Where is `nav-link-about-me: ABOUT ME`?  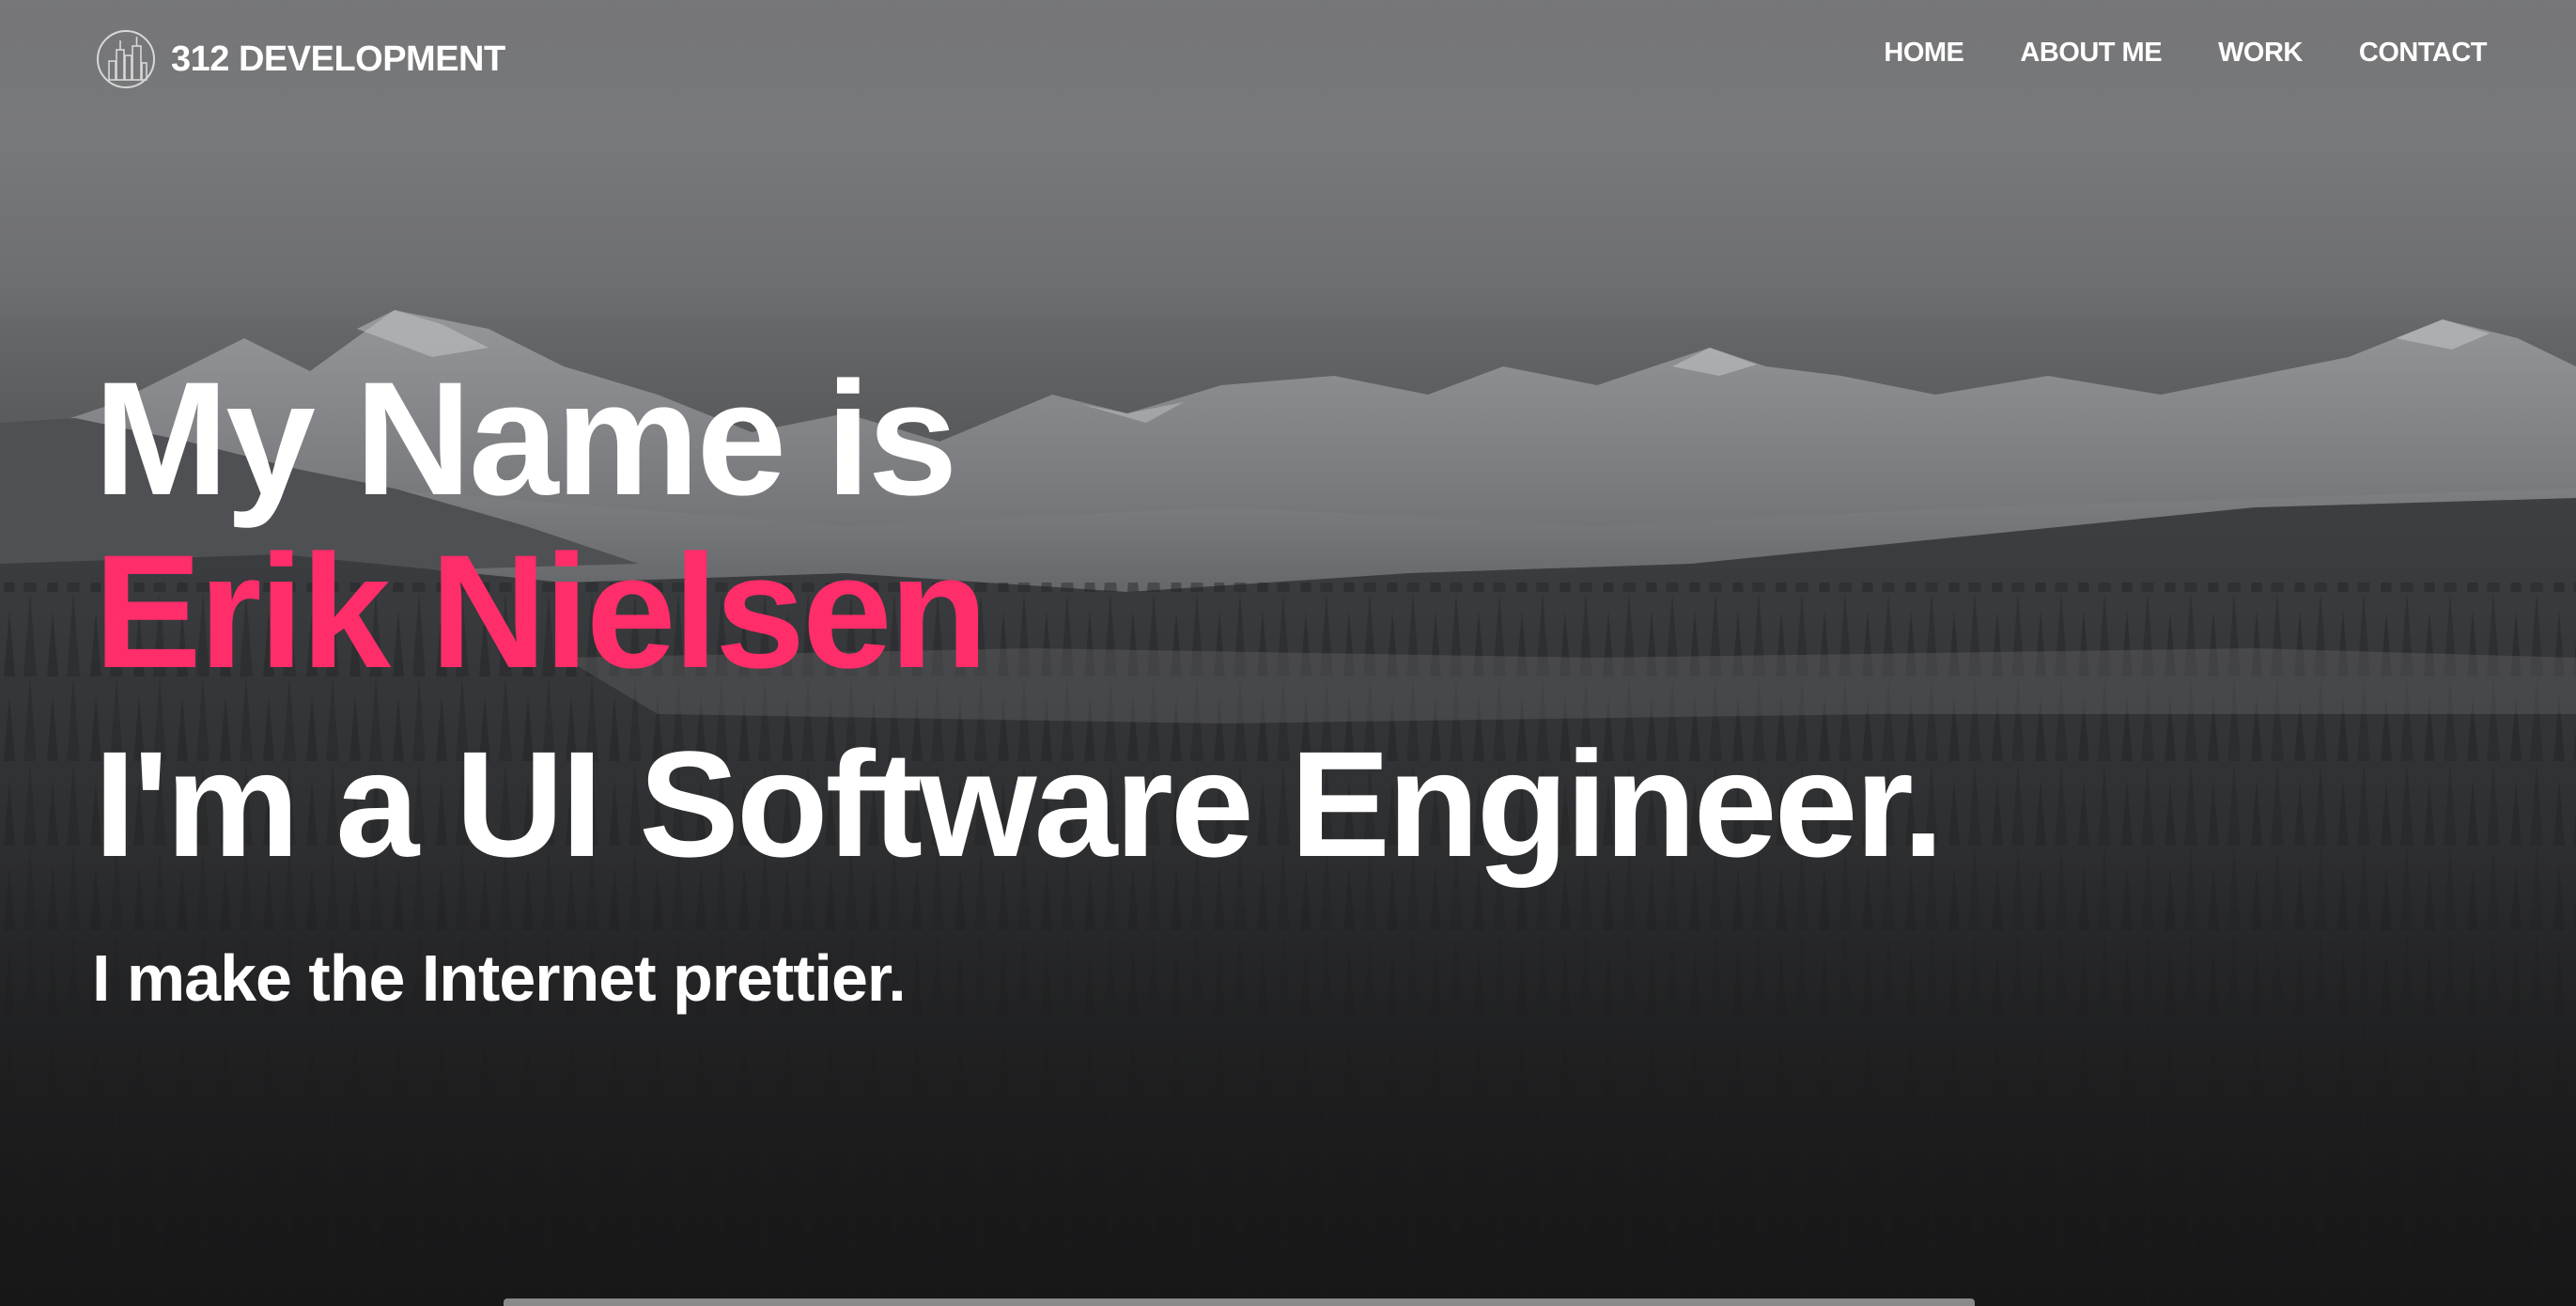
nav-link-about-me: ABOUT ME is located at coordinates (2091, 54).